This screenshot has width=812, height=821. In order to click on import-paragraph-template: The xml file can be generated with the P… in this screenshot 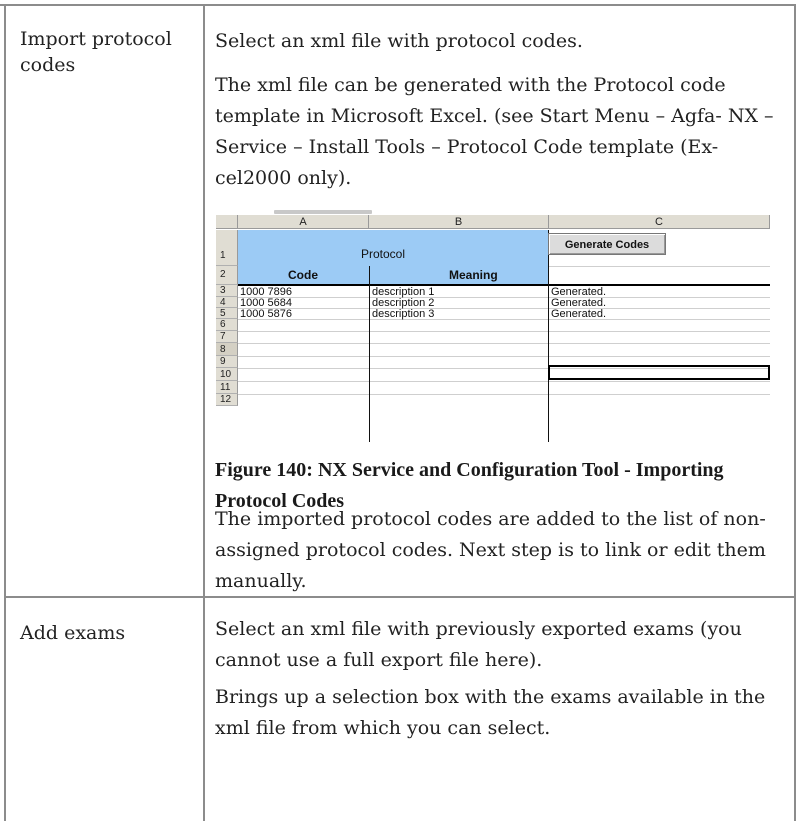, I will do `click(494, 131)`.